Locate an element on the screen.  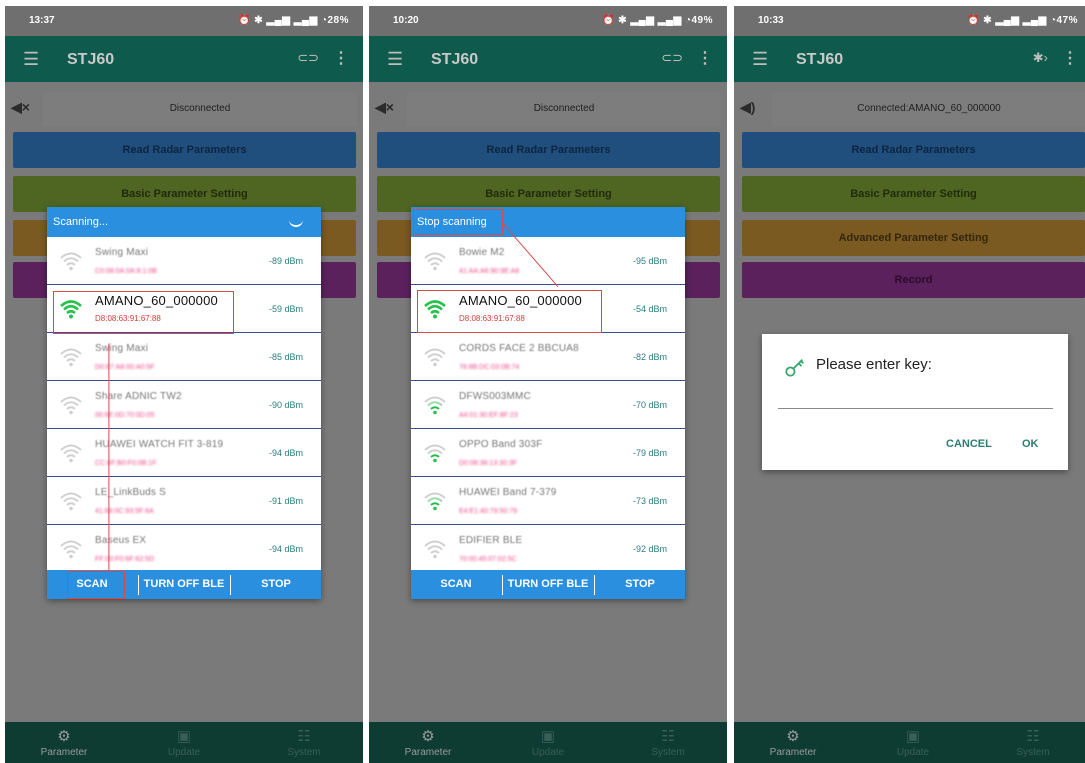
scan-button: SCAN is located at coordinates (456, 584).